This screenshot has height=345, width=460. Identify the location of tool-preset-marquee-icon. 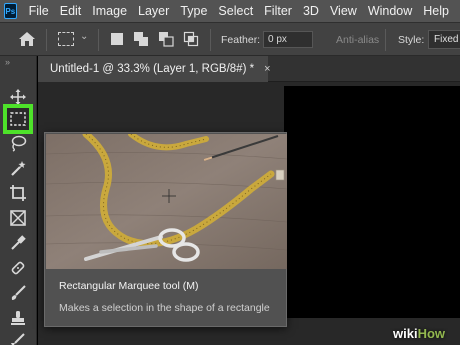
(66, 39).